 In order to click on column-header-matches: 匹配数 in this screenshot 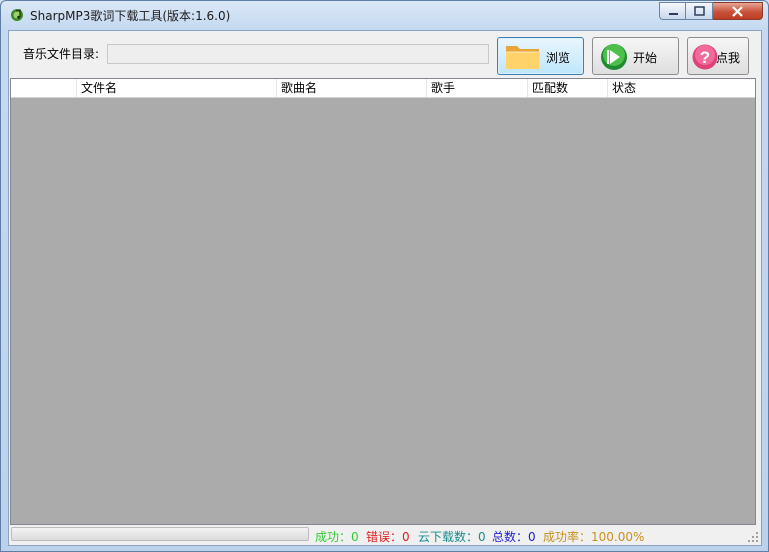, I will do `click(568, 88)`.